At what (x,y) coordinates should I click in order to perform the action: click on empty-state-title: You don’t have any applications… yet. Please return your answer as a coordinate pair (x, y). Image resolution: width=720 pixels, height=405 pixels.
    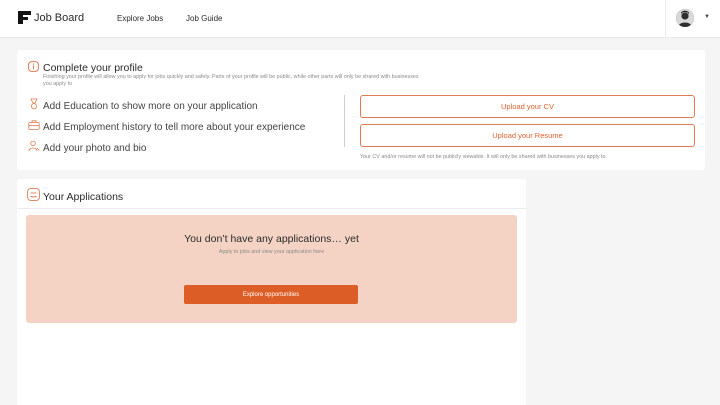
    Looking at the image, I should click on (271, 239).